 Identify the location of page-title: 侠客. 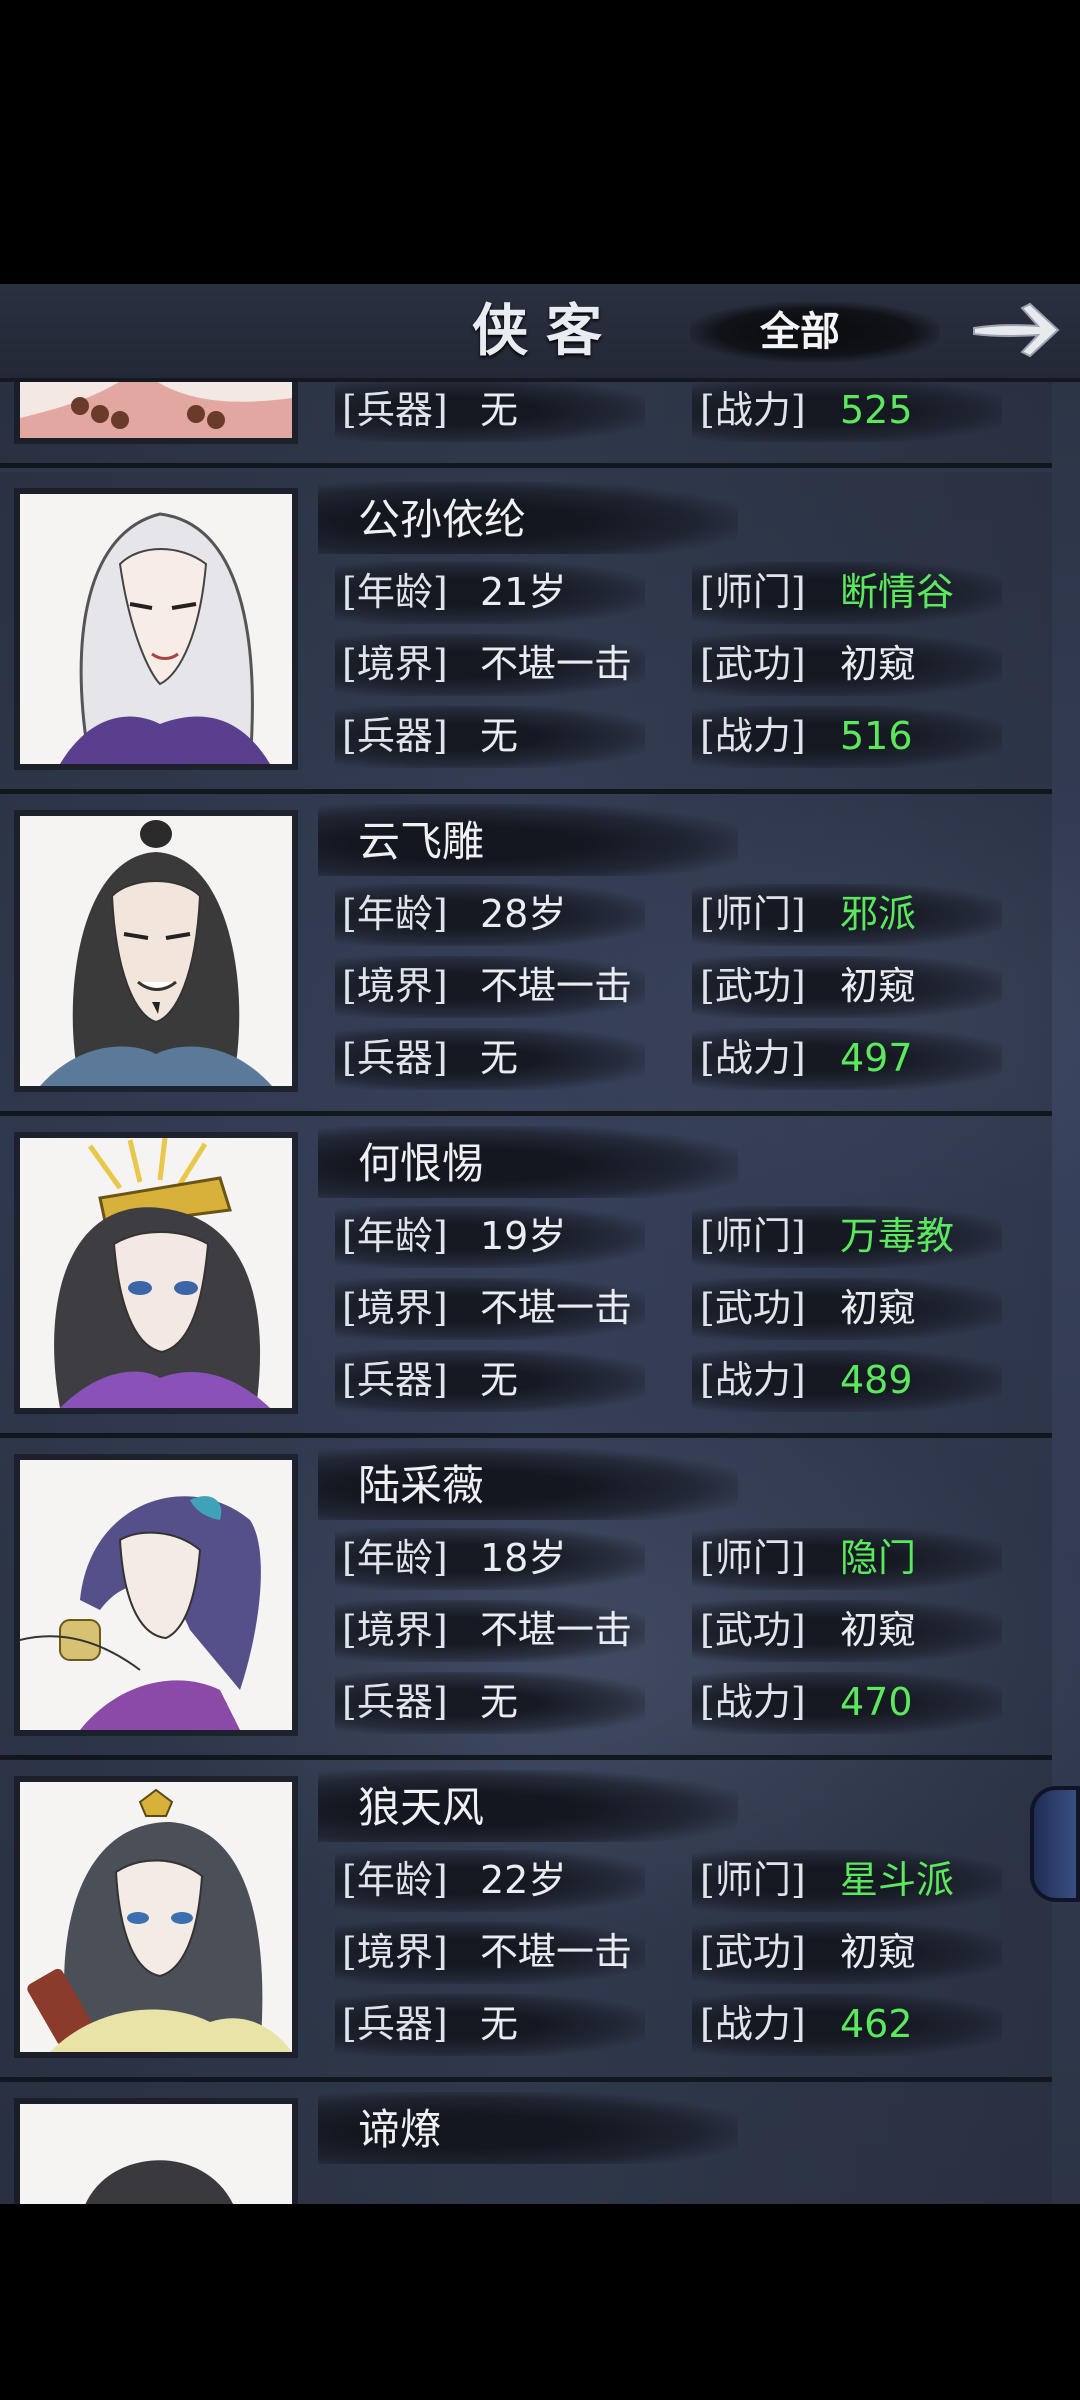
(546, 331).